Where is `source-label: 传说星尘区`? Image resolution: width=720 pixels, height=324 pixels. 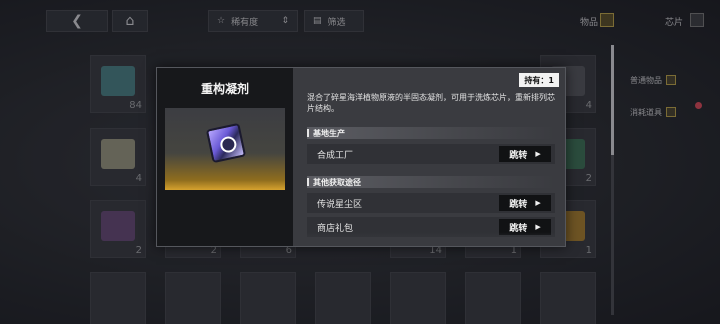
source-label: 传说星尘区 is located at coordinates (340, 204).